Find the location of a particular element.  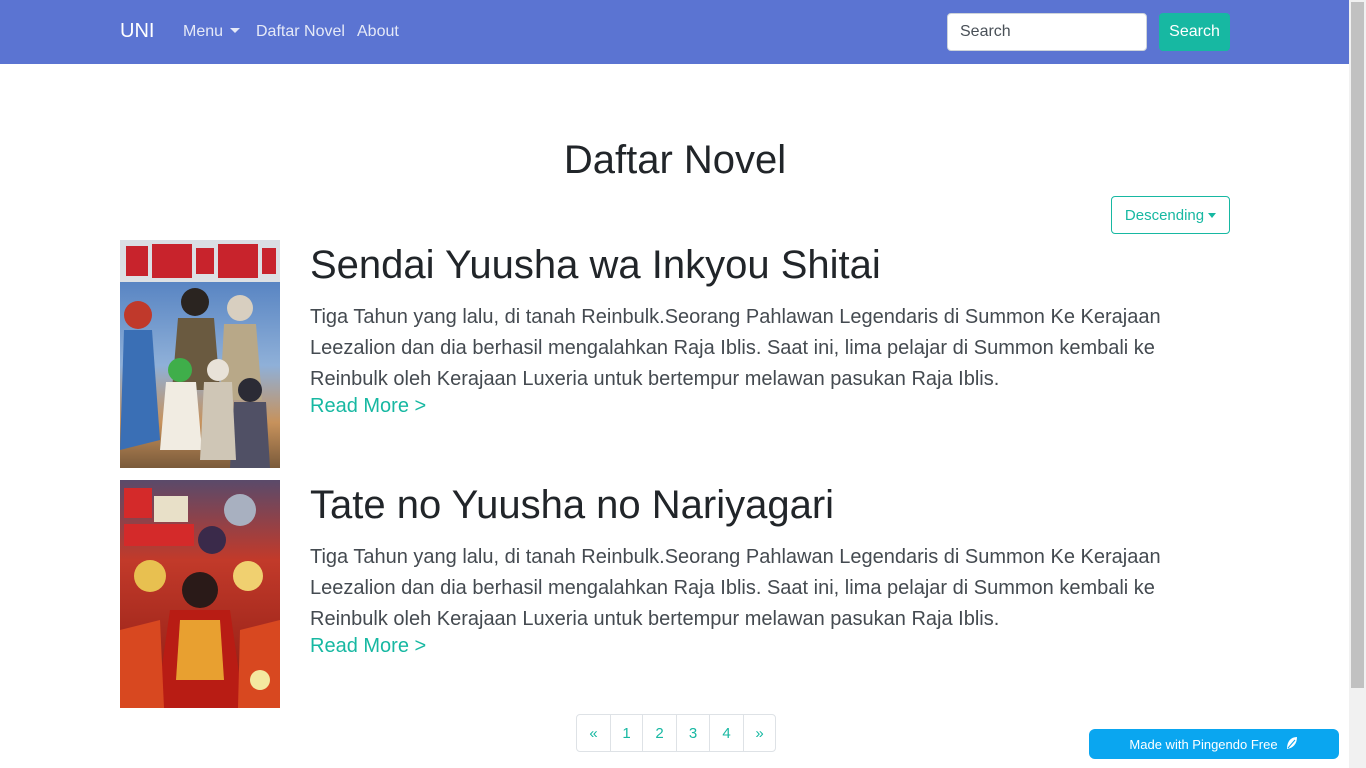

pagination-next: » is located at coordinates (759, 733).